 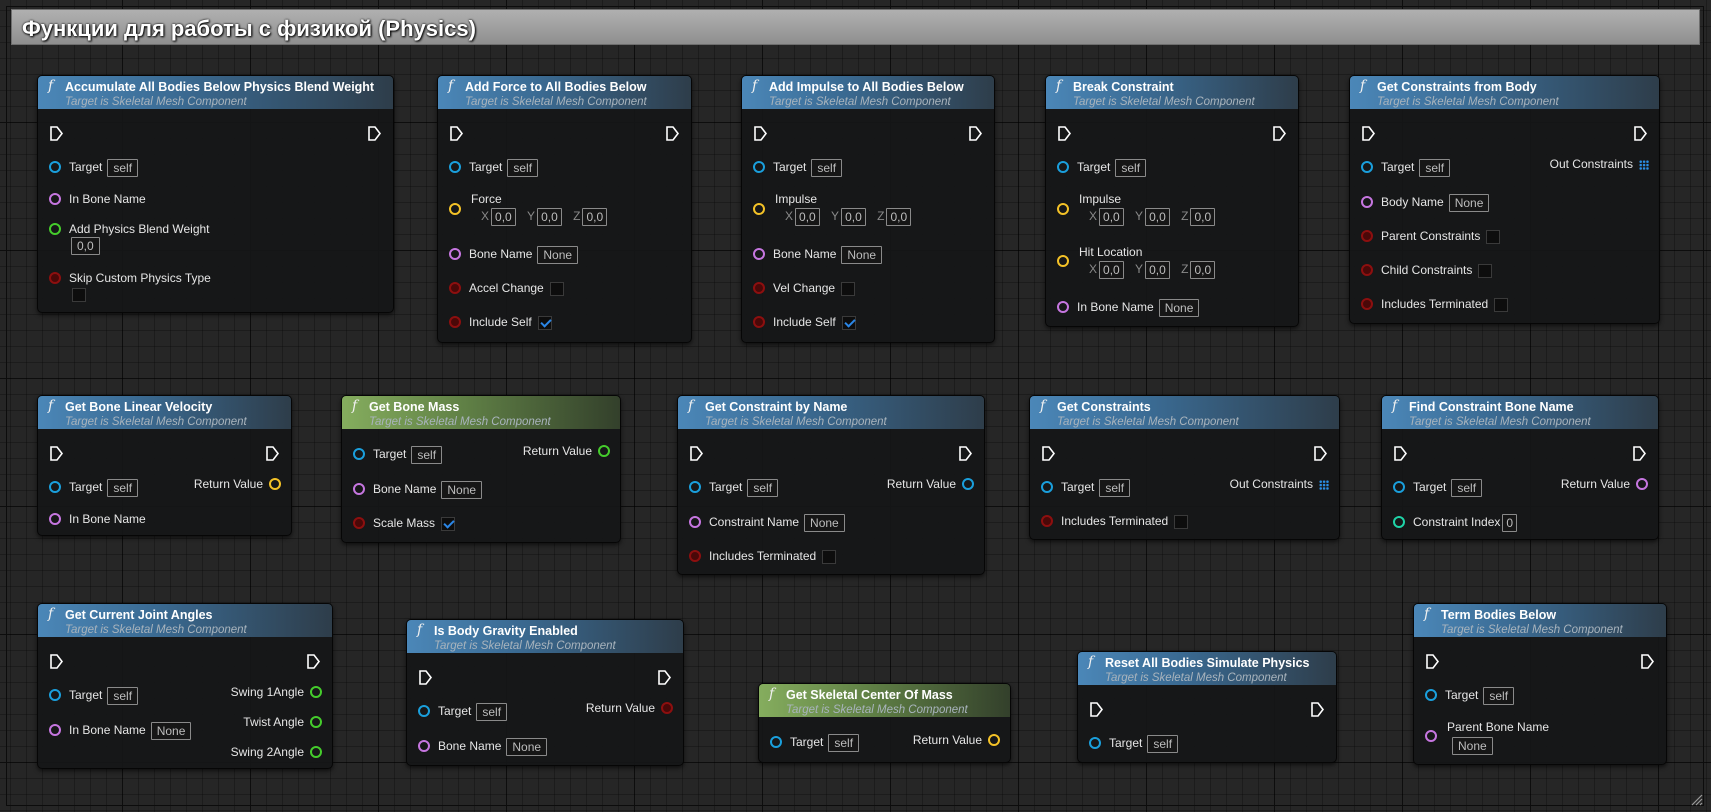 What do you see at coordinates (276, 692) in the screenshot?
I see `pin-swing1-angle: Swing 1Angle` at bounding box center [276, 692].